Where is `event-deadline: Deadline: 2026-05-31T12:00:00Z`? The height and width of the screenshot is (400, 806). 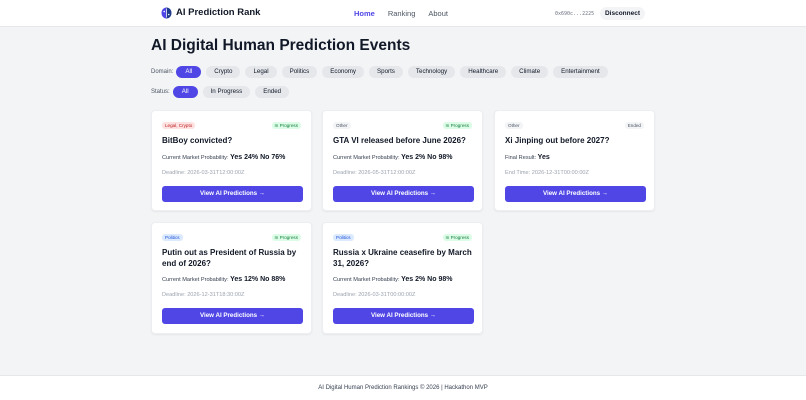
event-deadline: Deadline: 2026-05-31T12:00:00Z is located at coordinates (374, 173).